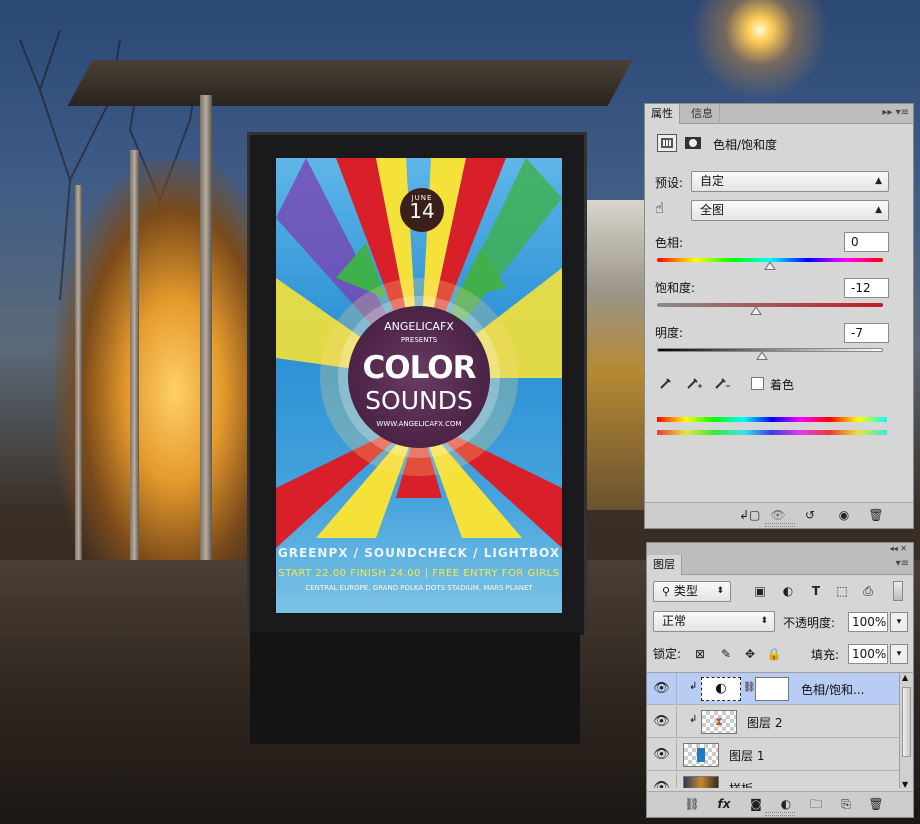  I want to click on eyedropper-minus-icon, so click(722, 384).